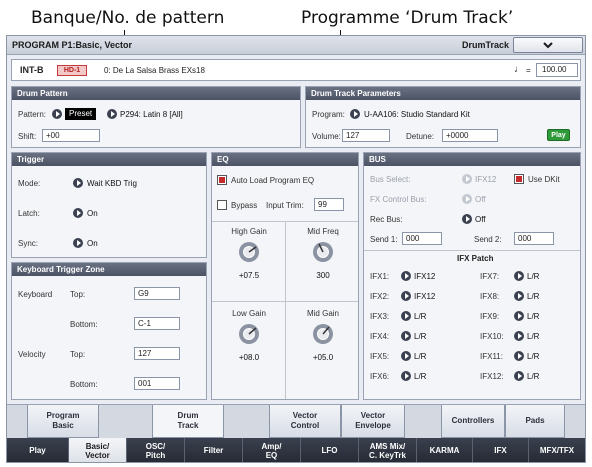  I want to click on tab-amp-eq: Amp/EQ, so click(272, 450).